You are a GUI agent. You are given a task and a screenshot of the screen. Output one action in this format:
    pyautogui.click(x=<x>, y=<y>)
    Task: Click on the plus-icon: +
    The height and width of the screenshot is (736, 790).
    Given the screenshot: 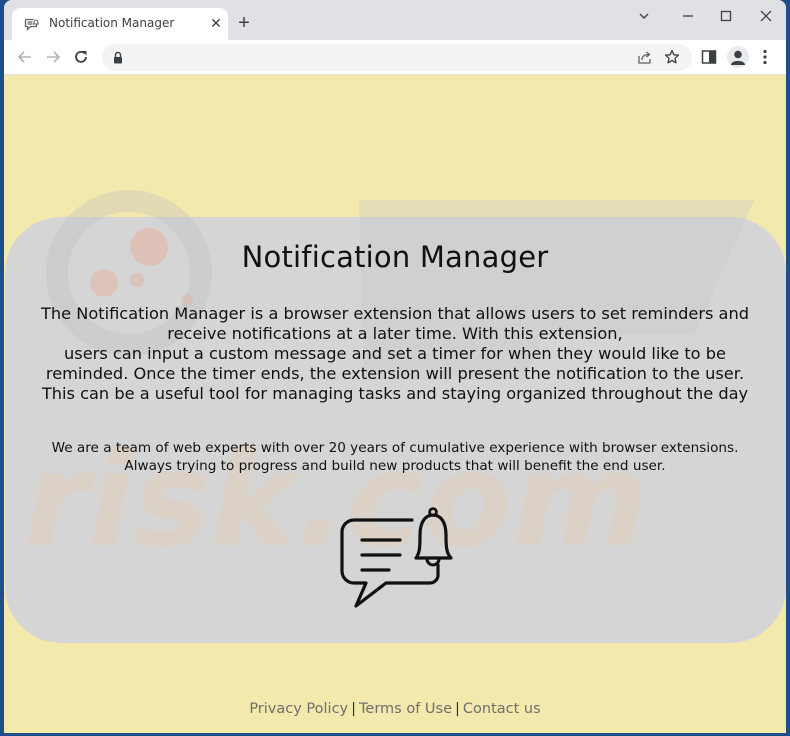 What is the action you would take?
    pyautogui.click(x=244, y=23)
    